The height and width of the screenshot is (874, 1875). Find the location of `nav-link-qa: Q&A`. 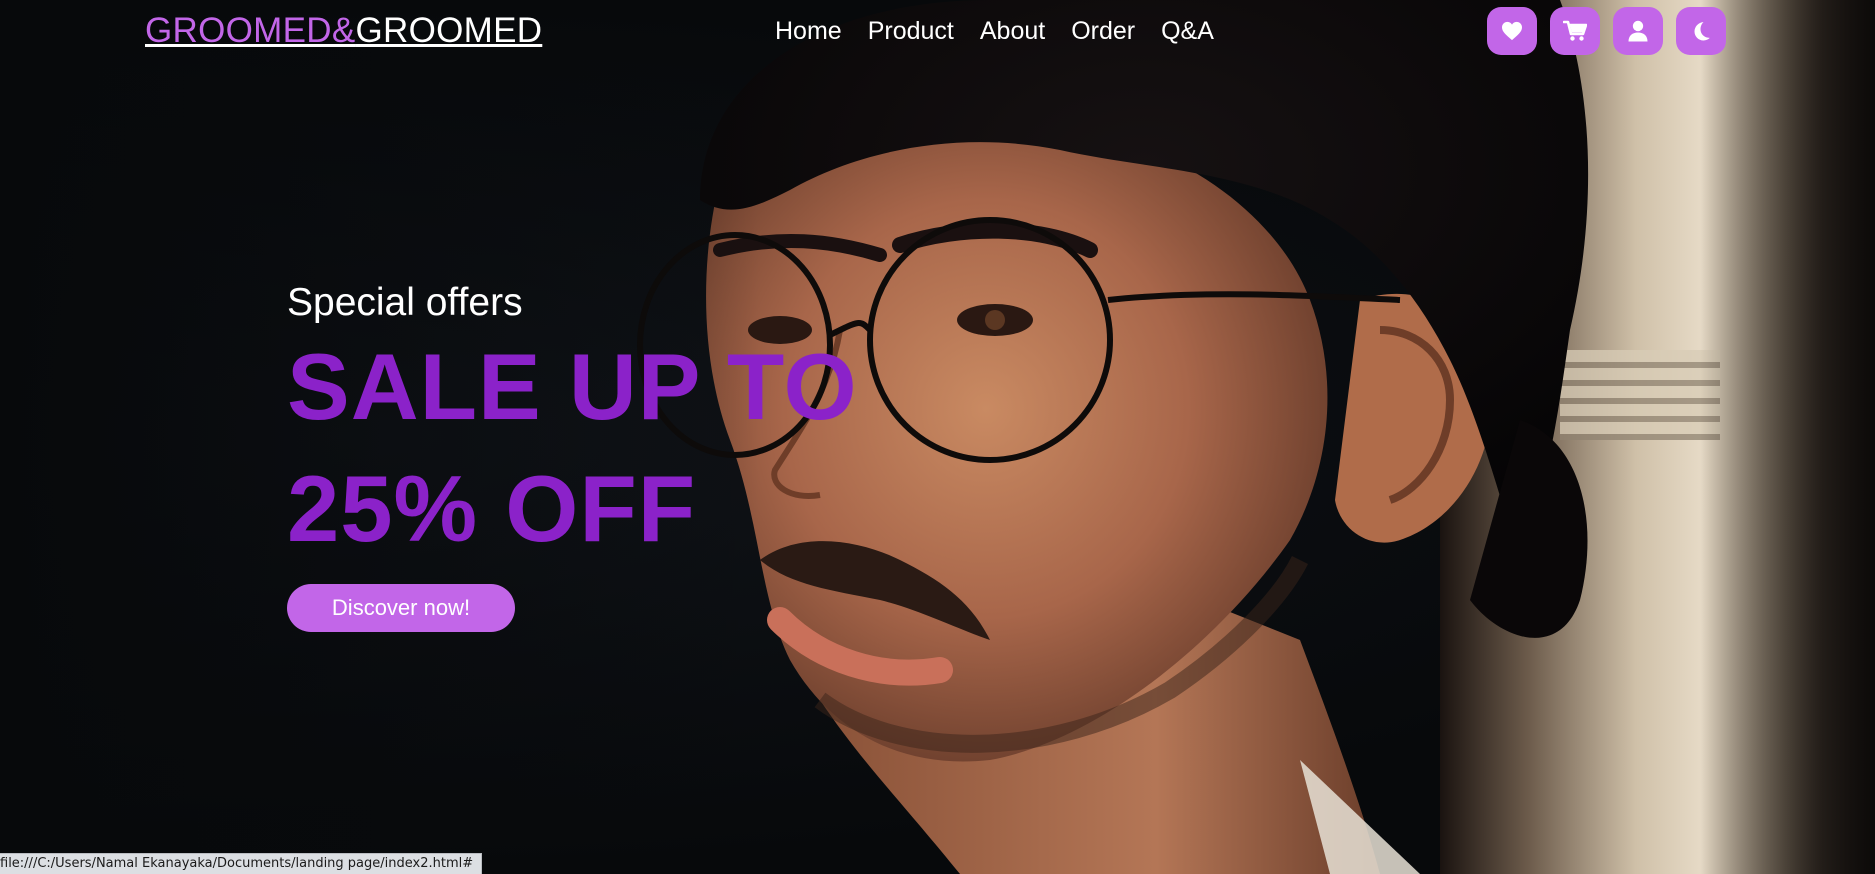

nav-link-qa: Q&A is located at coordinates (1187, 31).